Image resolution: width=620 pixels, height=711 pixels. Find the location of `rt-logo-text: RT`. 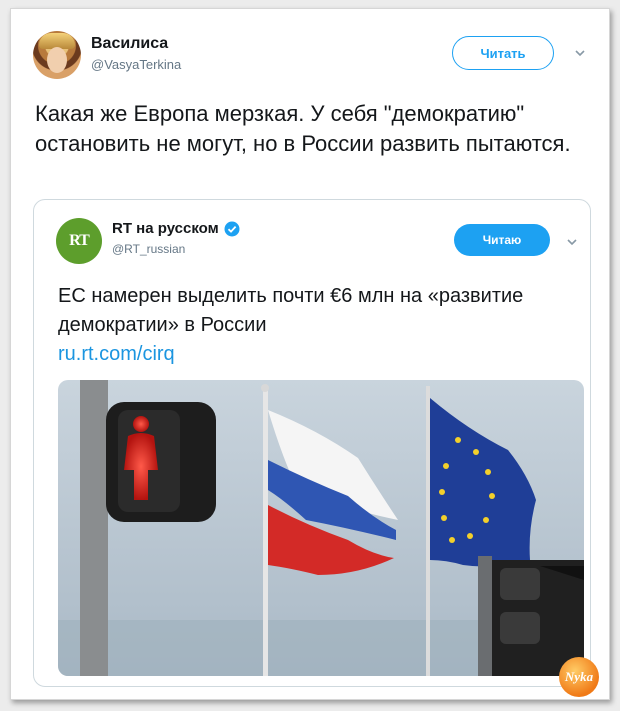

rt-logo-text: RT is located at coordinates (79, 240).